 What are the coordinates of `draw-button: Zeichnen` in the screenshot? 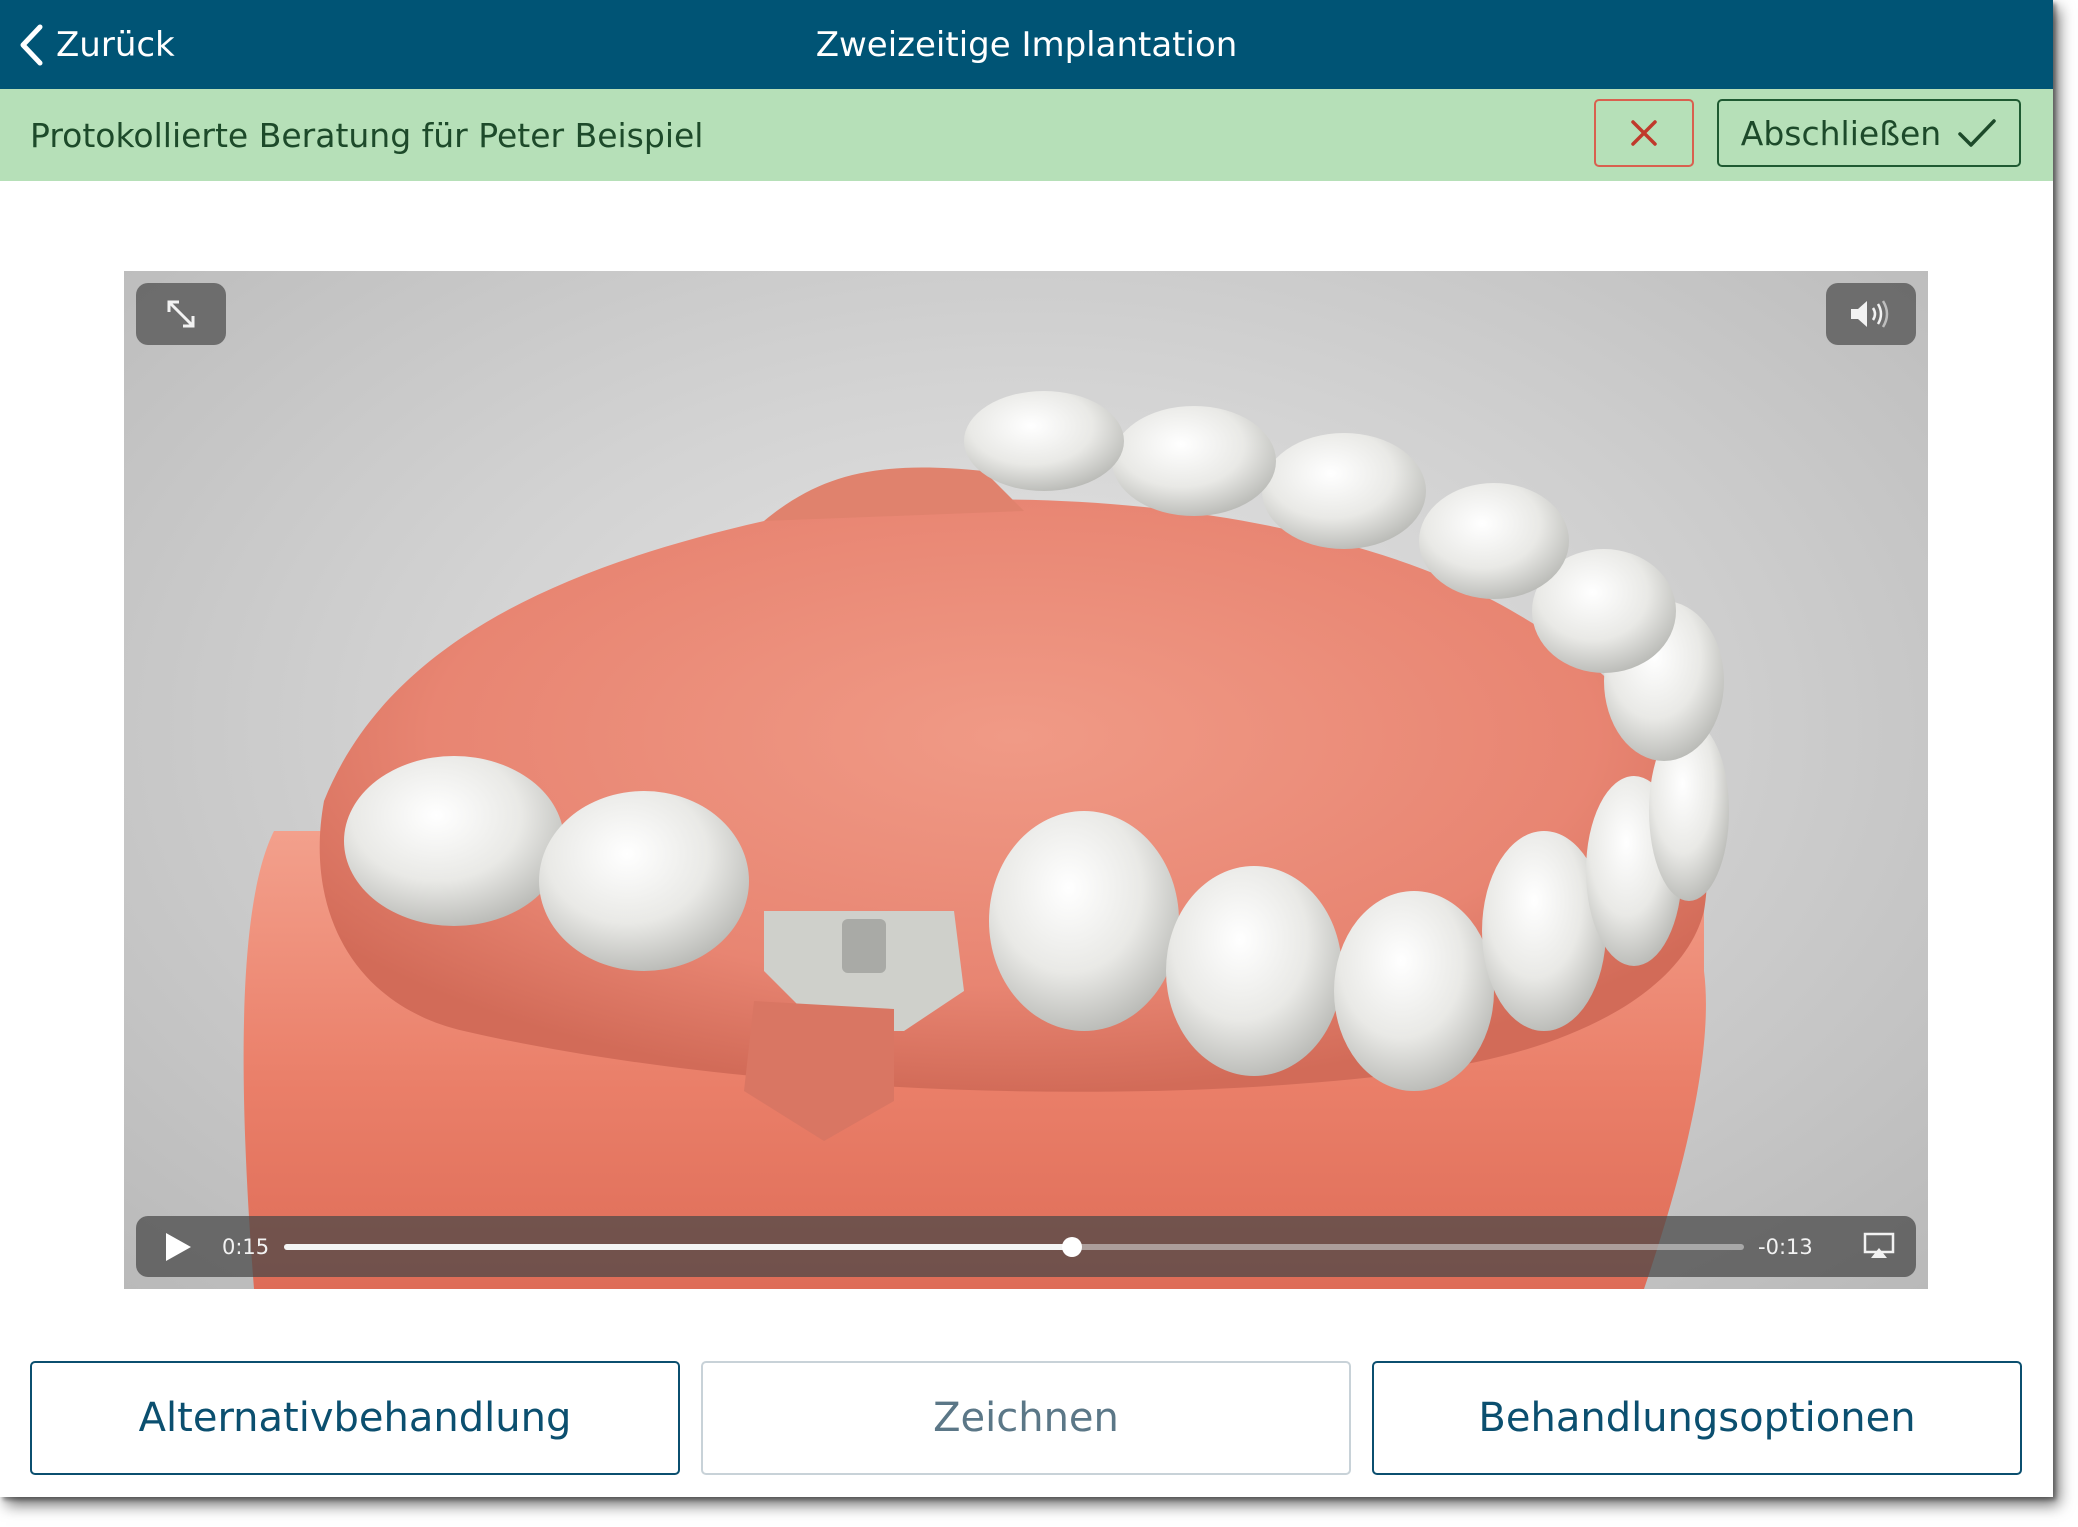 It's located at (1026, 1418).